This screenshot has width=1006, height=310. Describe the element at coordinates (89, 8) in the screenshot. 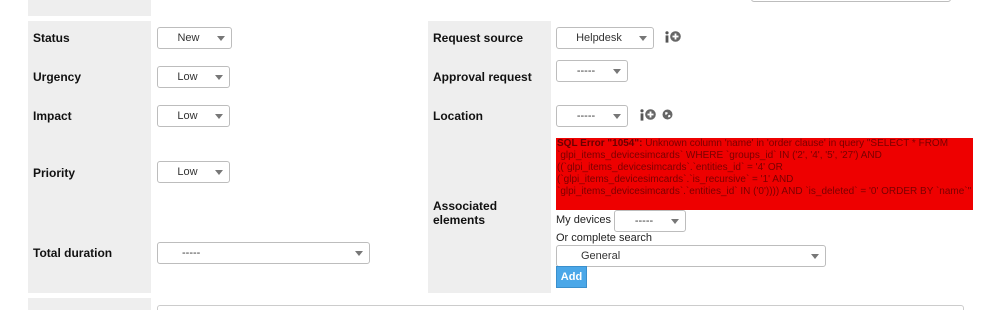

I see `top-label-cell` at that location.